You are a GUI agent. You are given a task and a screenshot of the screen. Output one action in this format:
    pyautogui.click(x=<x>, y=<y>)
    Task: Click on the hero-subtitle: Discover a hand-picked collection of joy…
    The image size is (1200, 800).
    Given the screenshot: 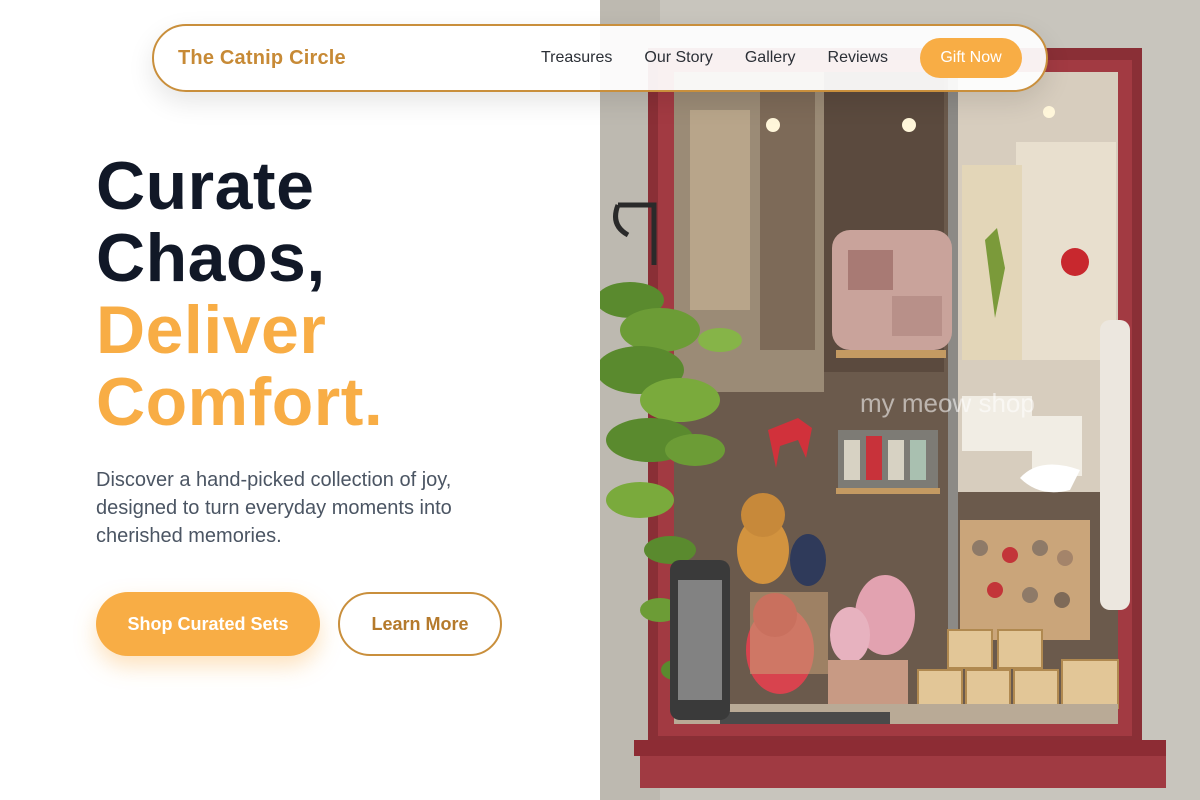 What is the action you would take?
    pyautogui.click(x=274, y=508)
    